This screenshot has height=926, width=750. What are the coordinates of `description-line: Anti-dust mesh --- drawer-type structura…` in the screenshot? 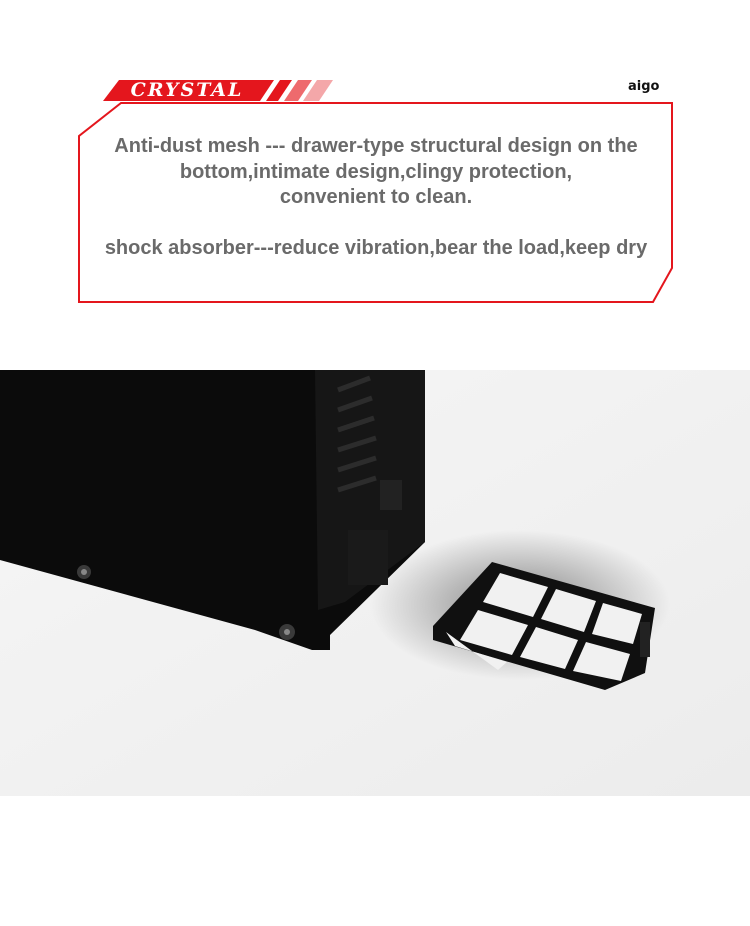 It's located at (376, 146).